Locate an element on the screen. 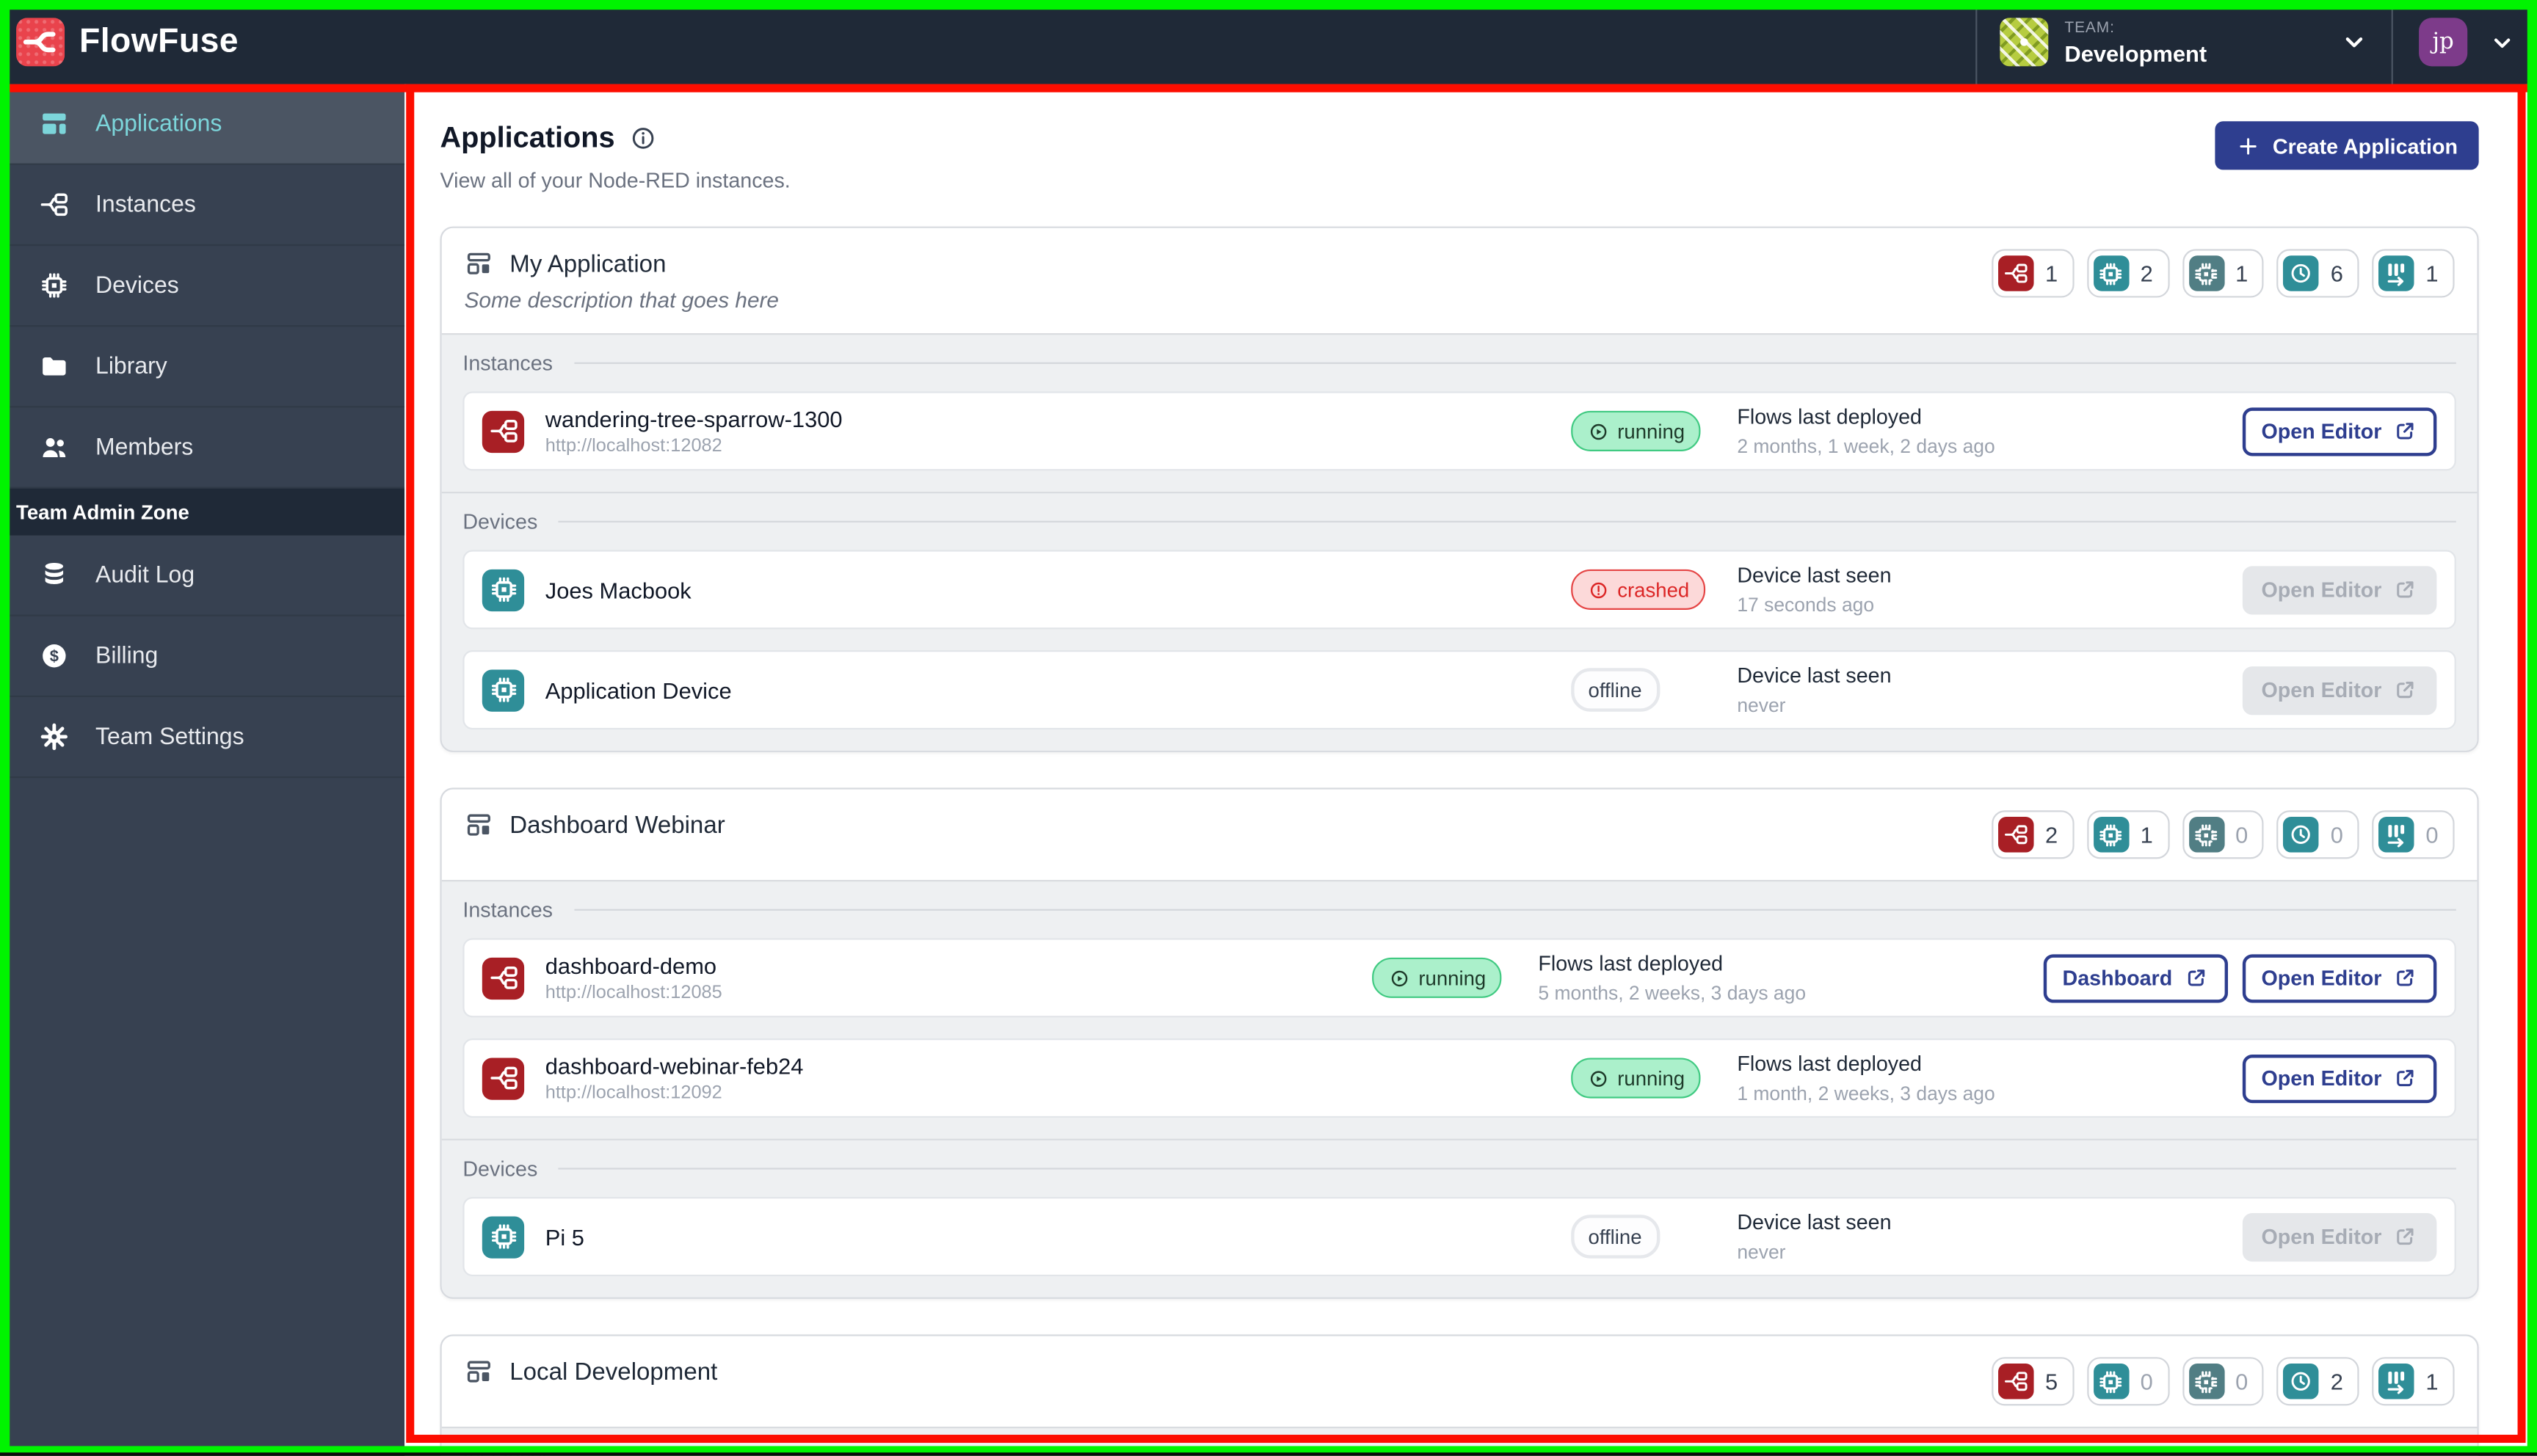 The image size is (2537, 1456). stat-devices: 0 is located at coordinates (2127, 1381).